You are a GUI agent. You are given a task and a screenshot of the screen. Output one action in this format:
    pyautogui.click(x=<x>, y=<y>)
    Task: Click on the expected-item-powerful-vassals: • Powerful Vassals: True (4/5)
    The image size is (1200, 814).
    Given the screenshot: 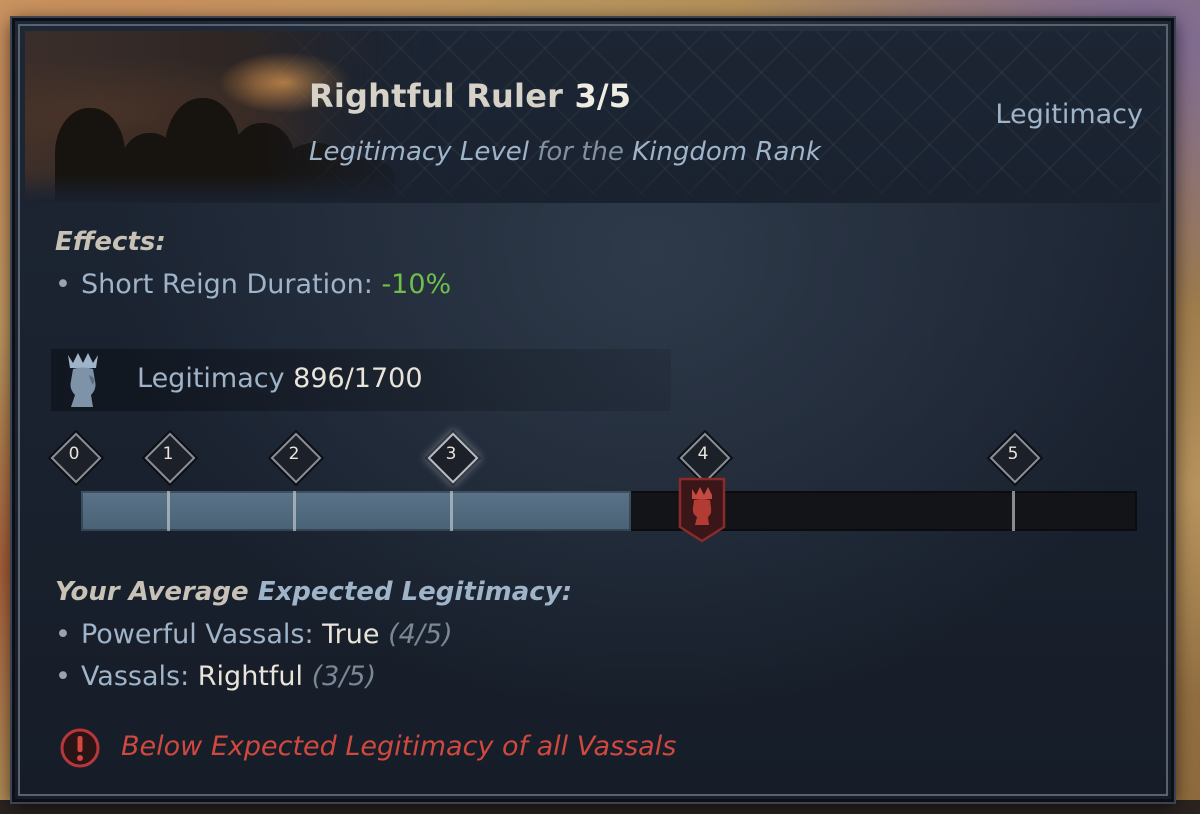 What is the action you would take?
    pyautogui.click(x=254, y=634)
    